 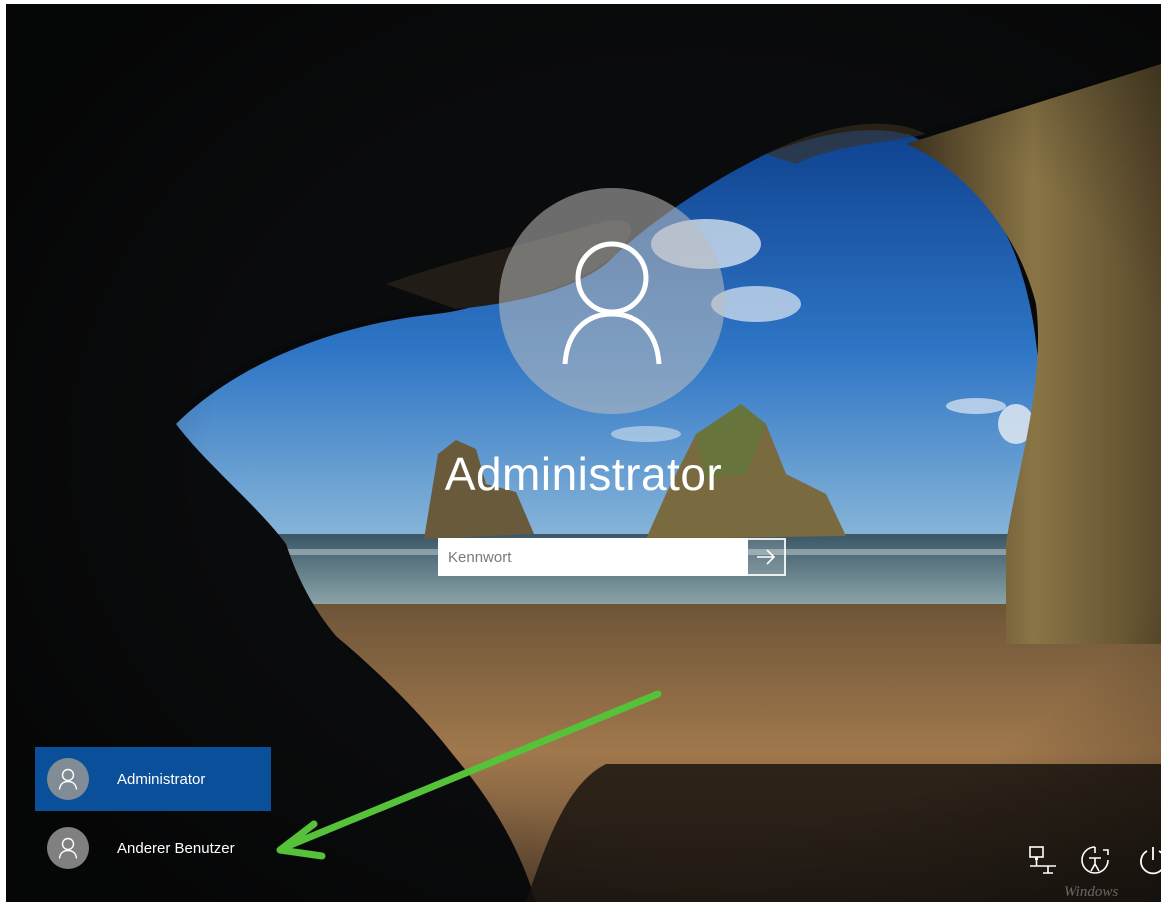 I want to click on submit-button, so click(x=767, y=557).